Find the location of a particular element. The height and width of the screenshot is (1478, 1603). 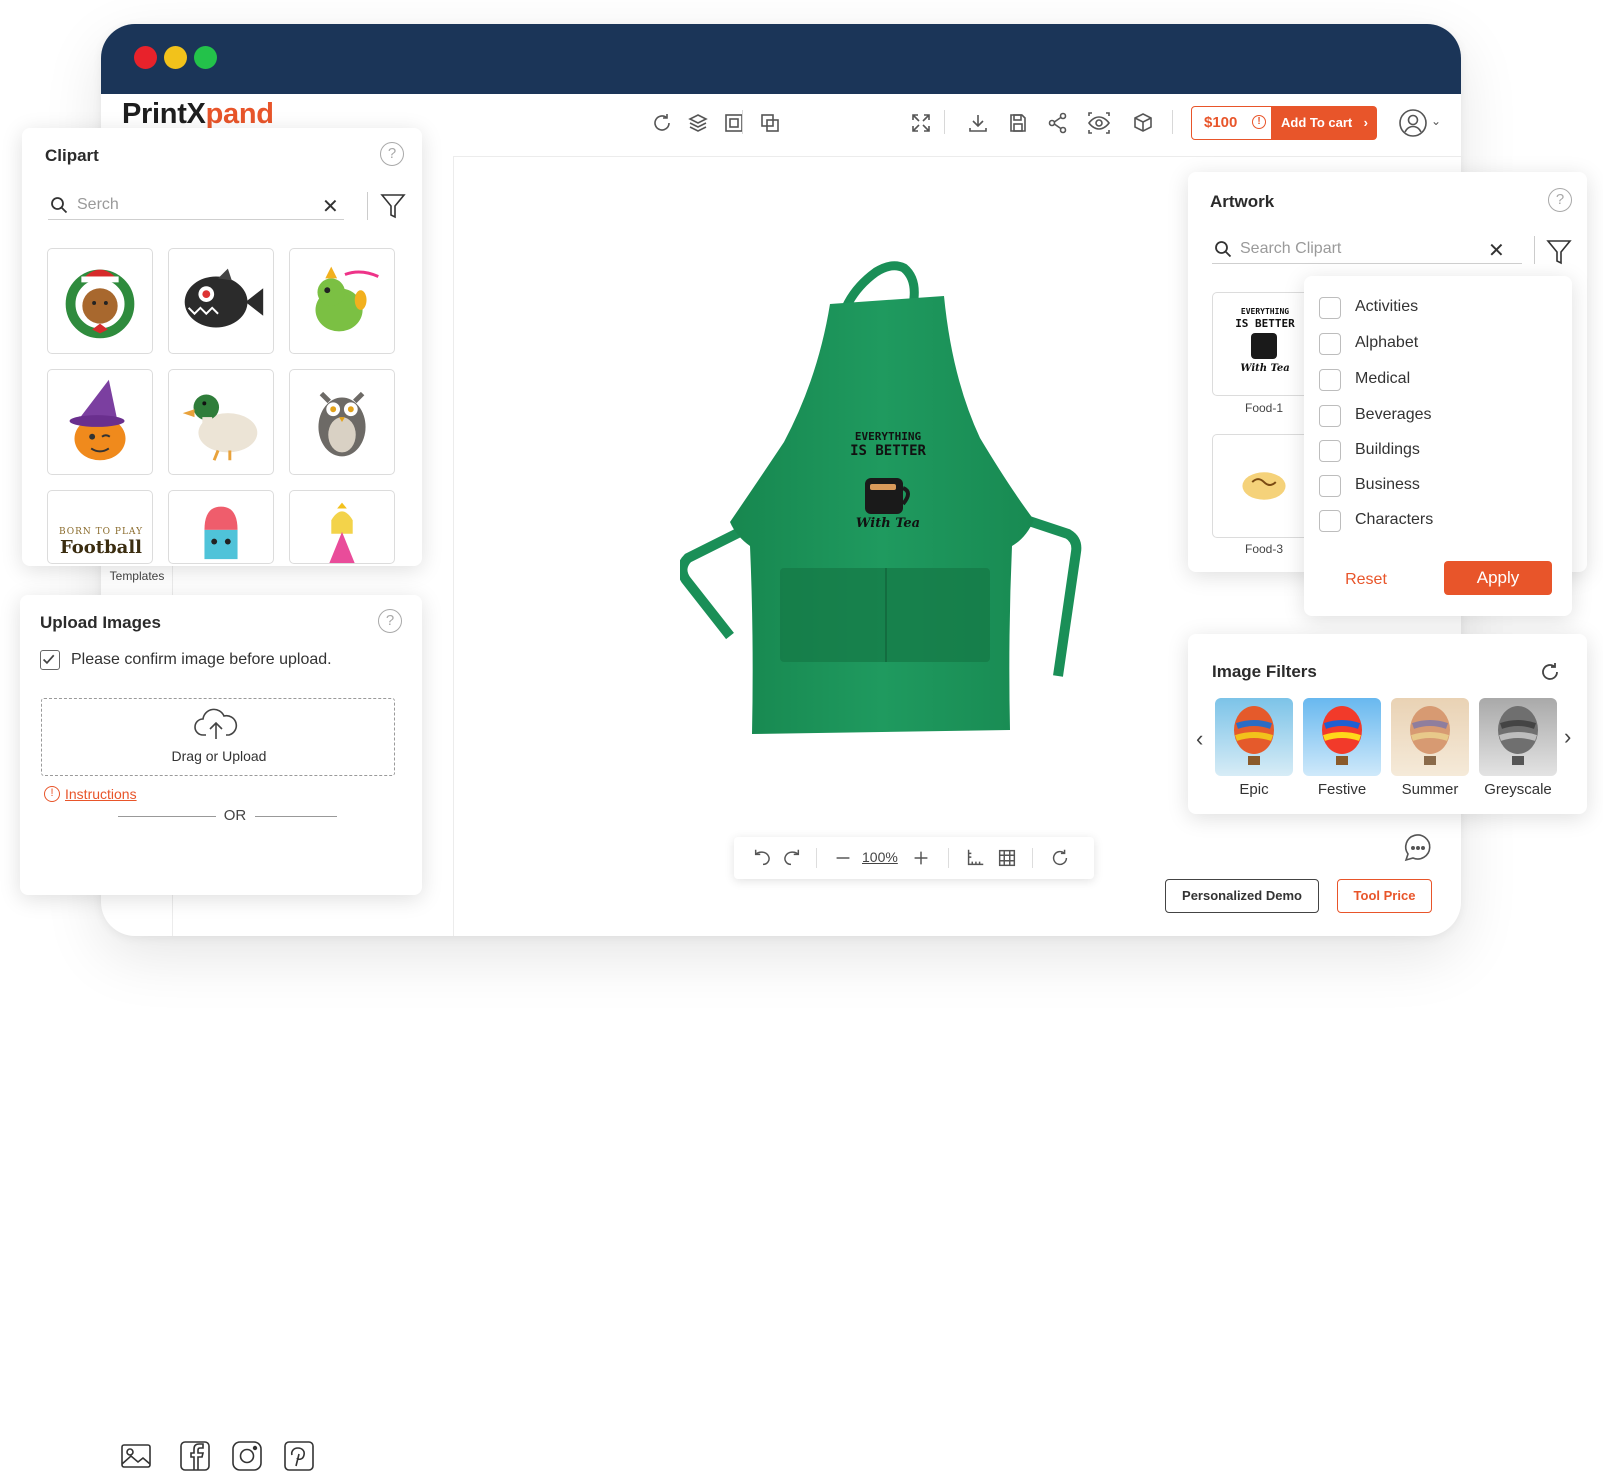

duplicate-icon is located at coordinates (770, 123).